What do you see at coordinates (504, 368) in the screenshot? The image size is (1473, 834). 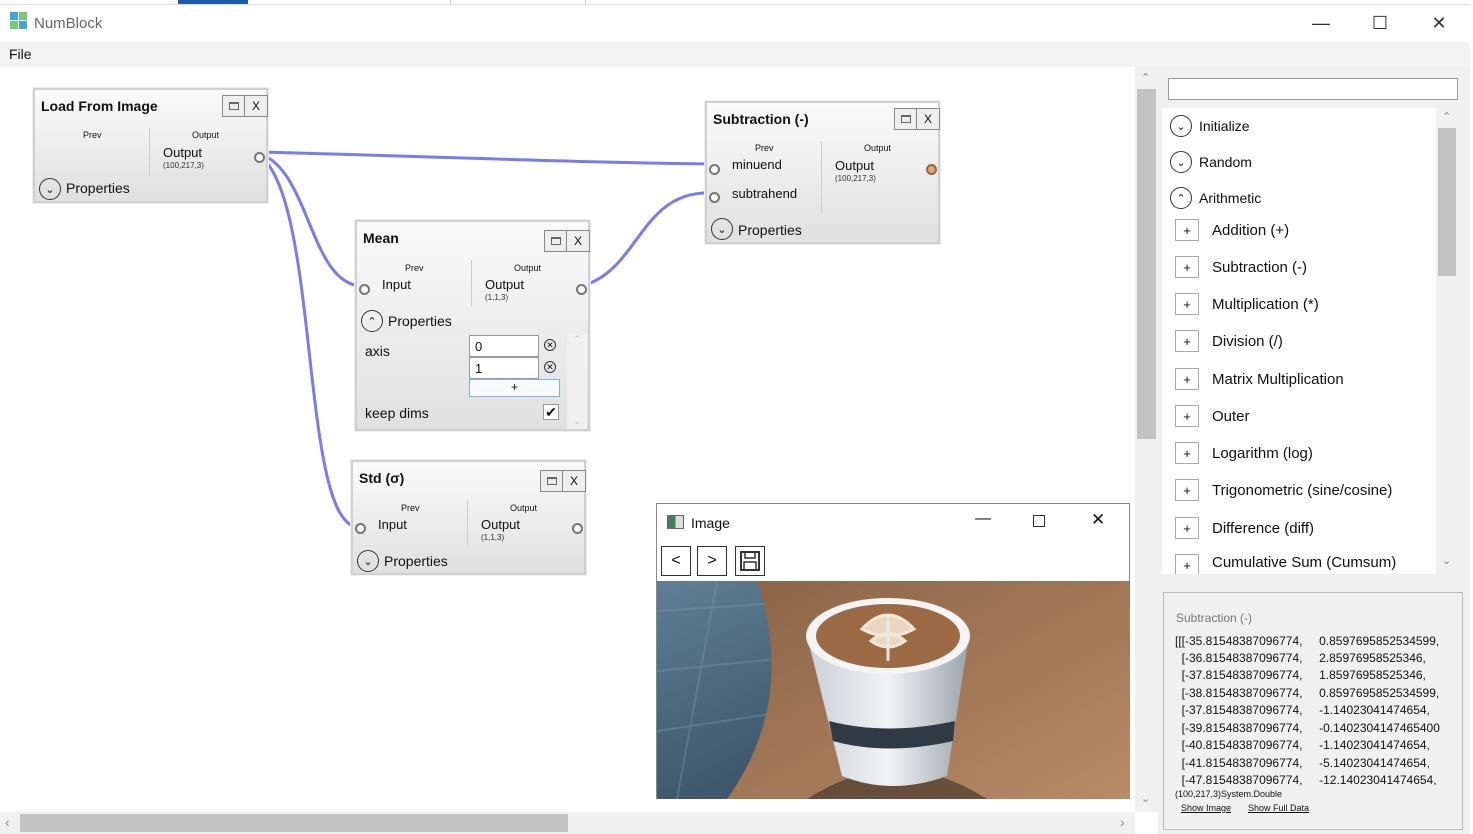 I see `axis-value-field: 1` at bounding box center [504, 368].